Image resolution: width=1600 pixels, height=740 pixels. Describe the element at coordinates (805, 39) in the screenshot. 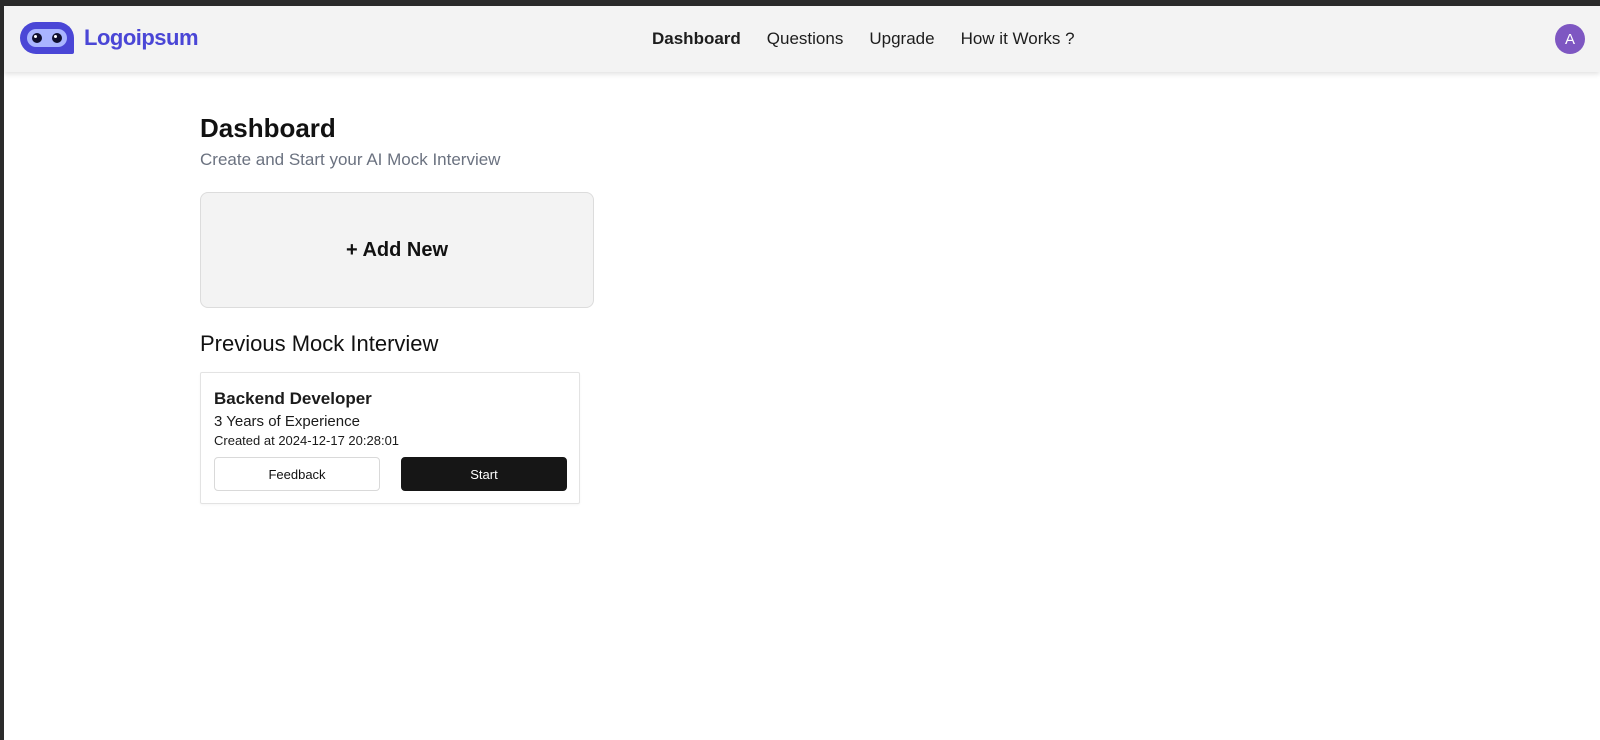

I see `nav-item-questions: Questions` at that location.